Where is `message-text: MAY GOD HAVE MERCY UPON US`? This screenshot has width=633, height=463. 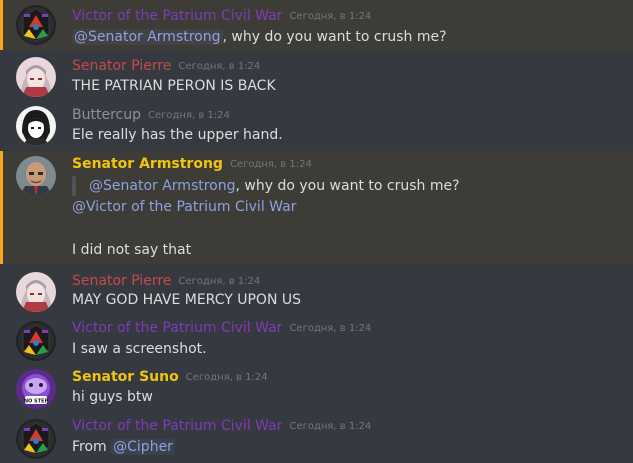 message-text: MAY GOD HAVE MERCY UPON US is located at coordinates (187, 300).